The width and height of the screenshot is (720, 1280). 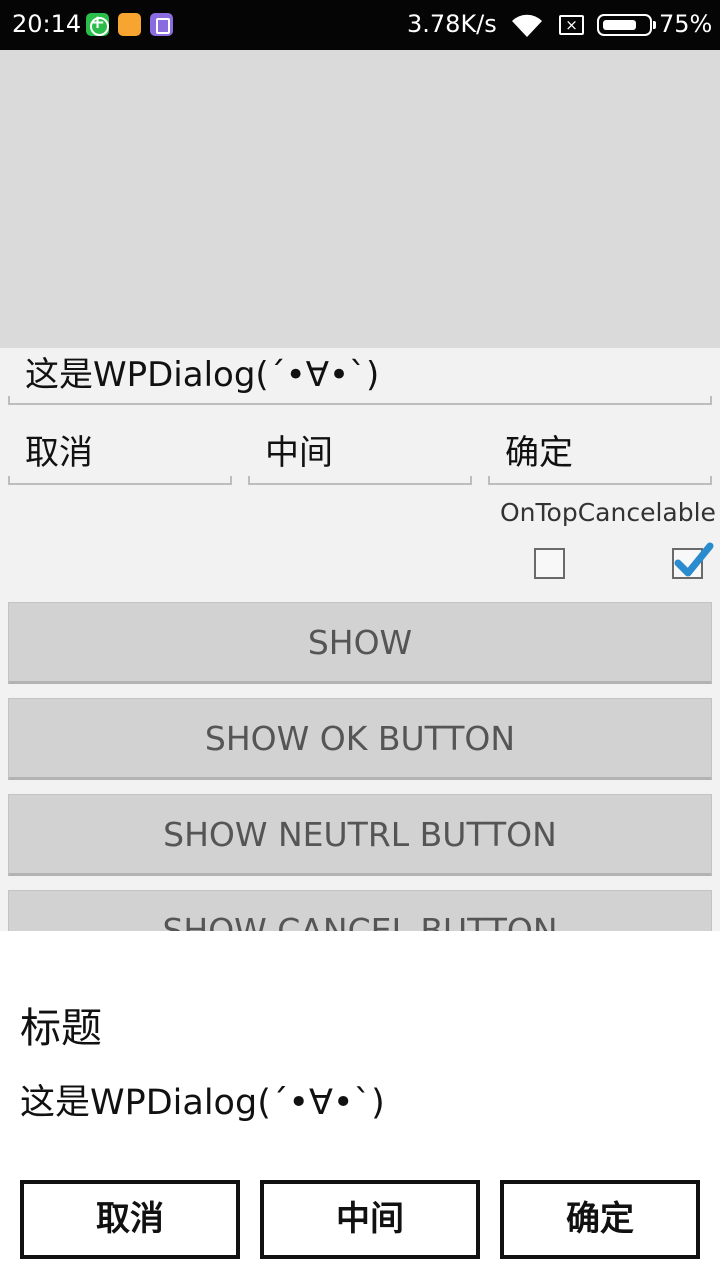 I want to click on show-ok-button: SHOW OK BUTTON, so click(x=360, y=739).